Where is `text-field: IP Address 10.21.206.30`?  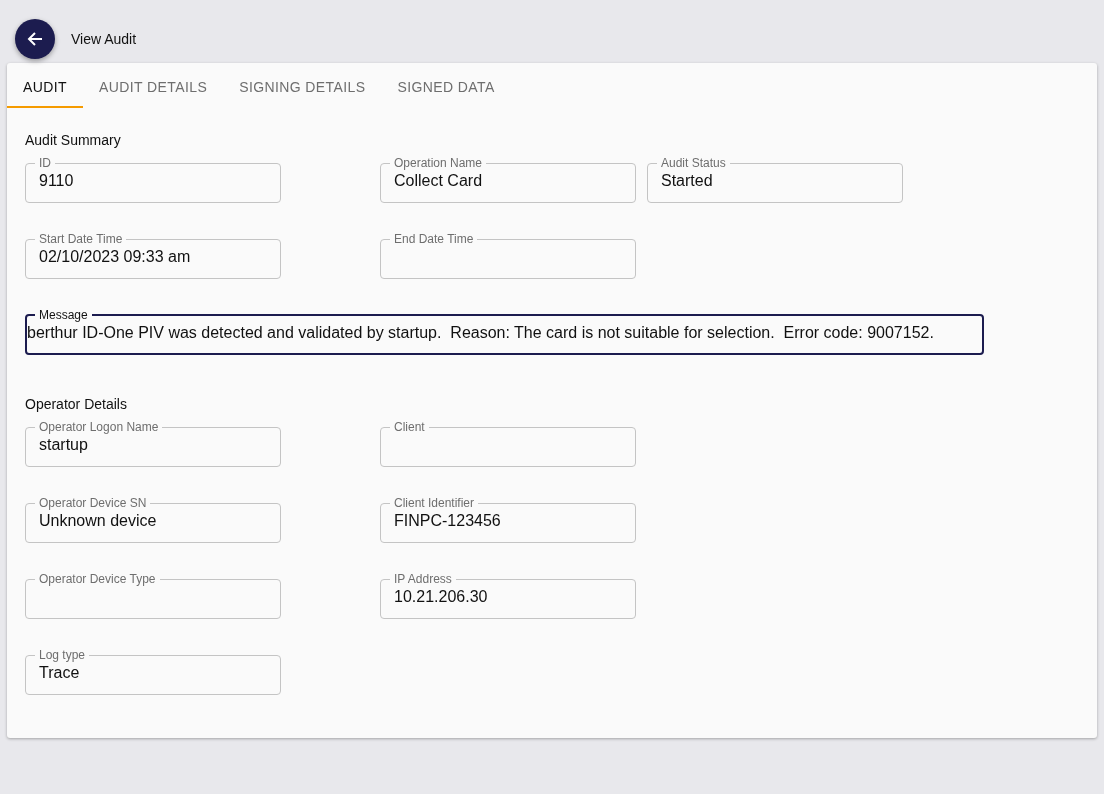 text-field: IP Address 10.21.206.30 is located at coordinates (508, 595).